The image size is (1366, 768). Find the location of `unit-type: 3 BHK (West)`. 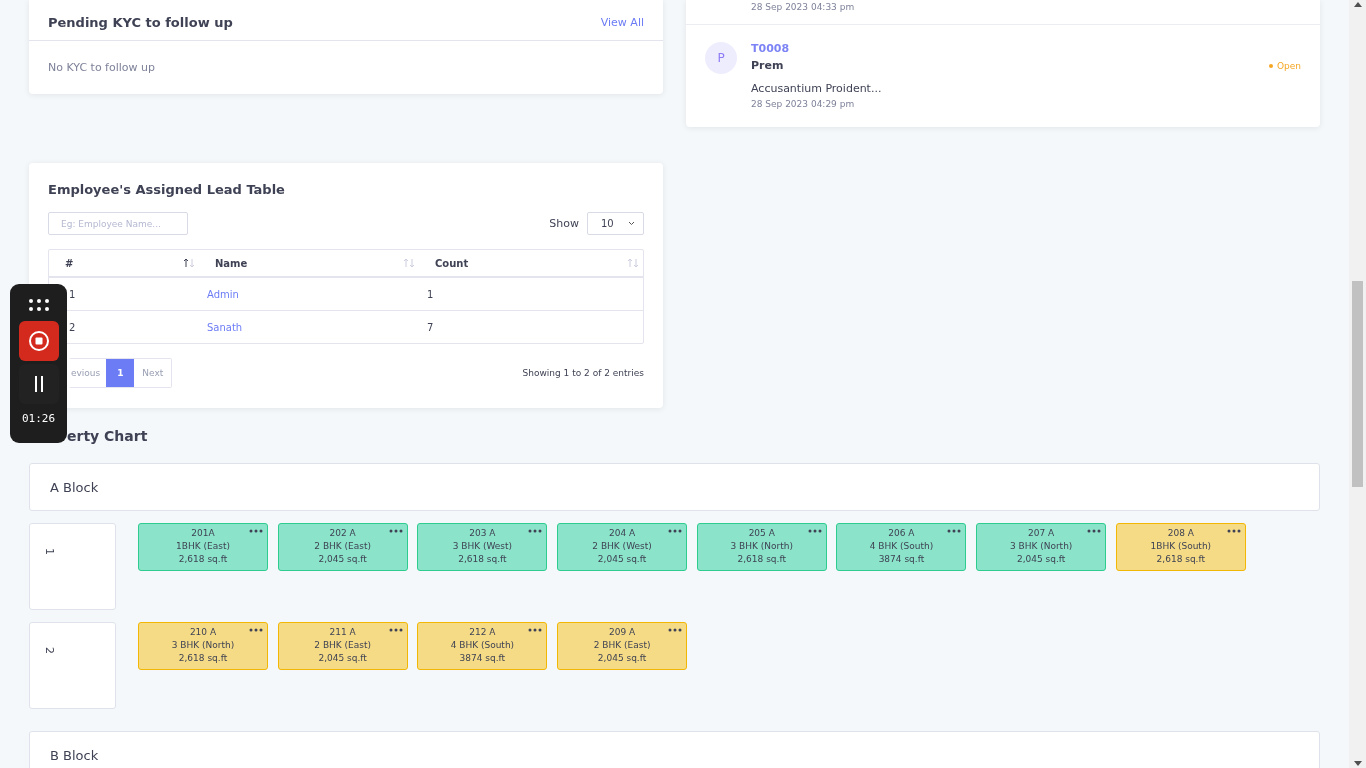

unit-type: 3 BHK (West) is located at coordinates (482, 546).